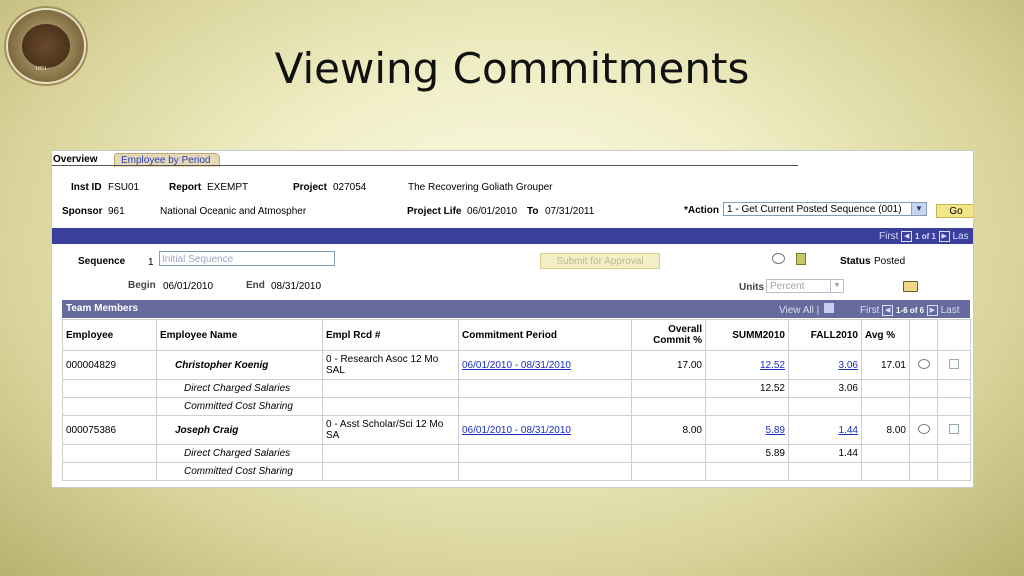 This screenshot has width=1024, height=576. Describe the element at coordinates (533, 211) in the screenshot. I see `to-label: To` at that location.